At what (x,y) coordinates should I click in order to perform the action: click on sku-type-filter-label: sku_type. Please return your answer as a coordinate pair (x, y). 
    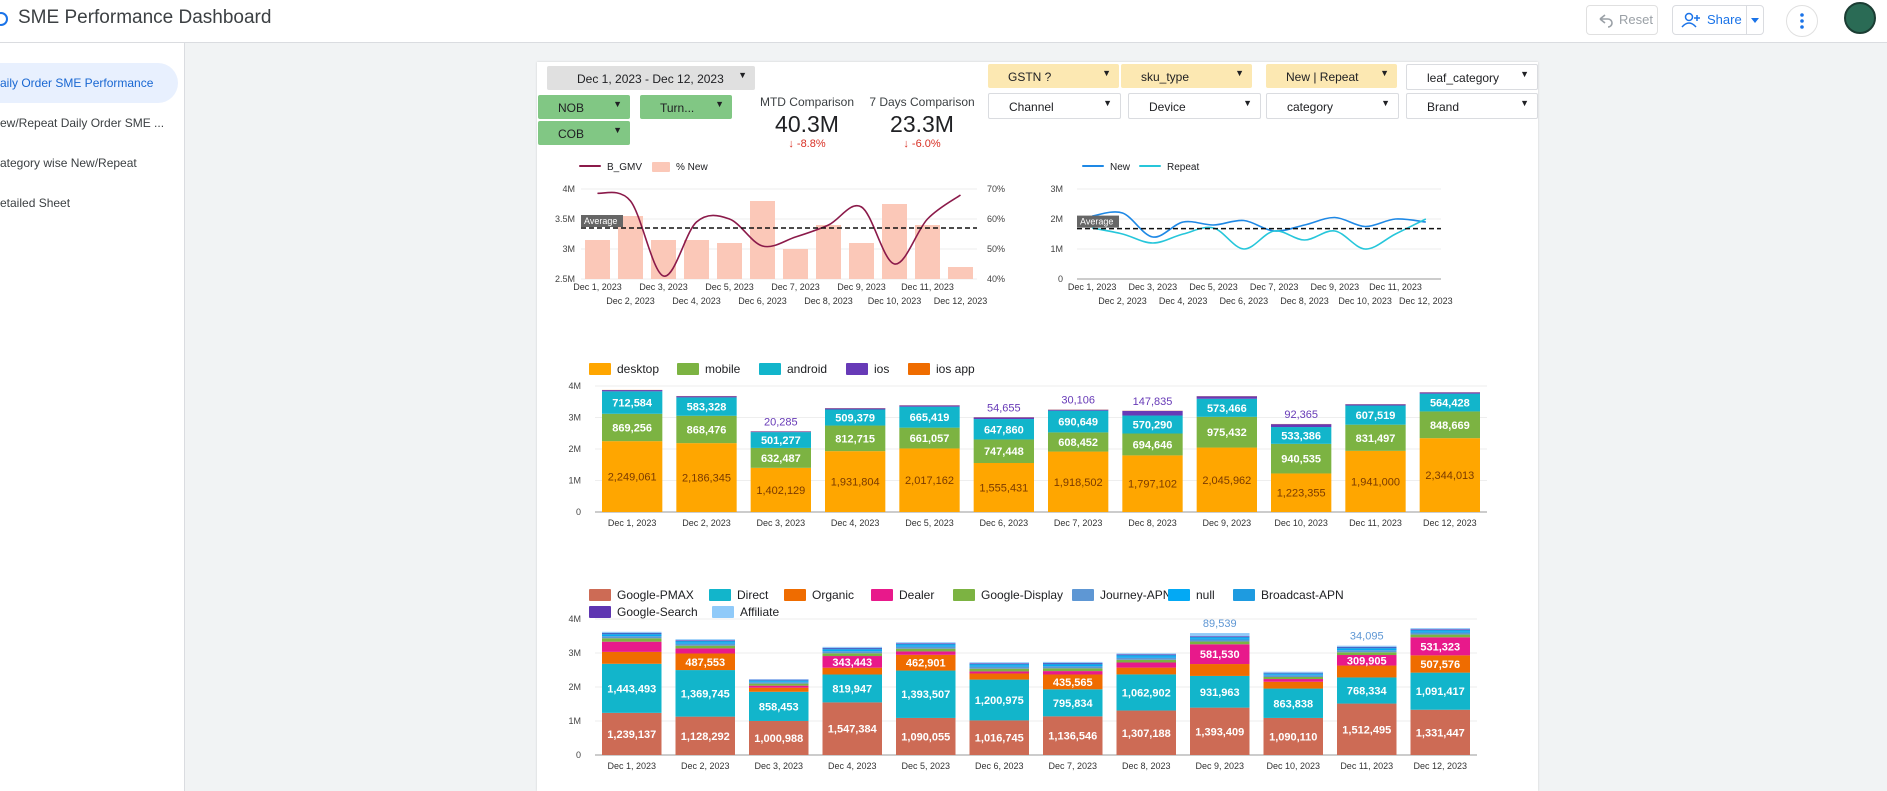
    Looking at the image, I should click on (1165, 77).